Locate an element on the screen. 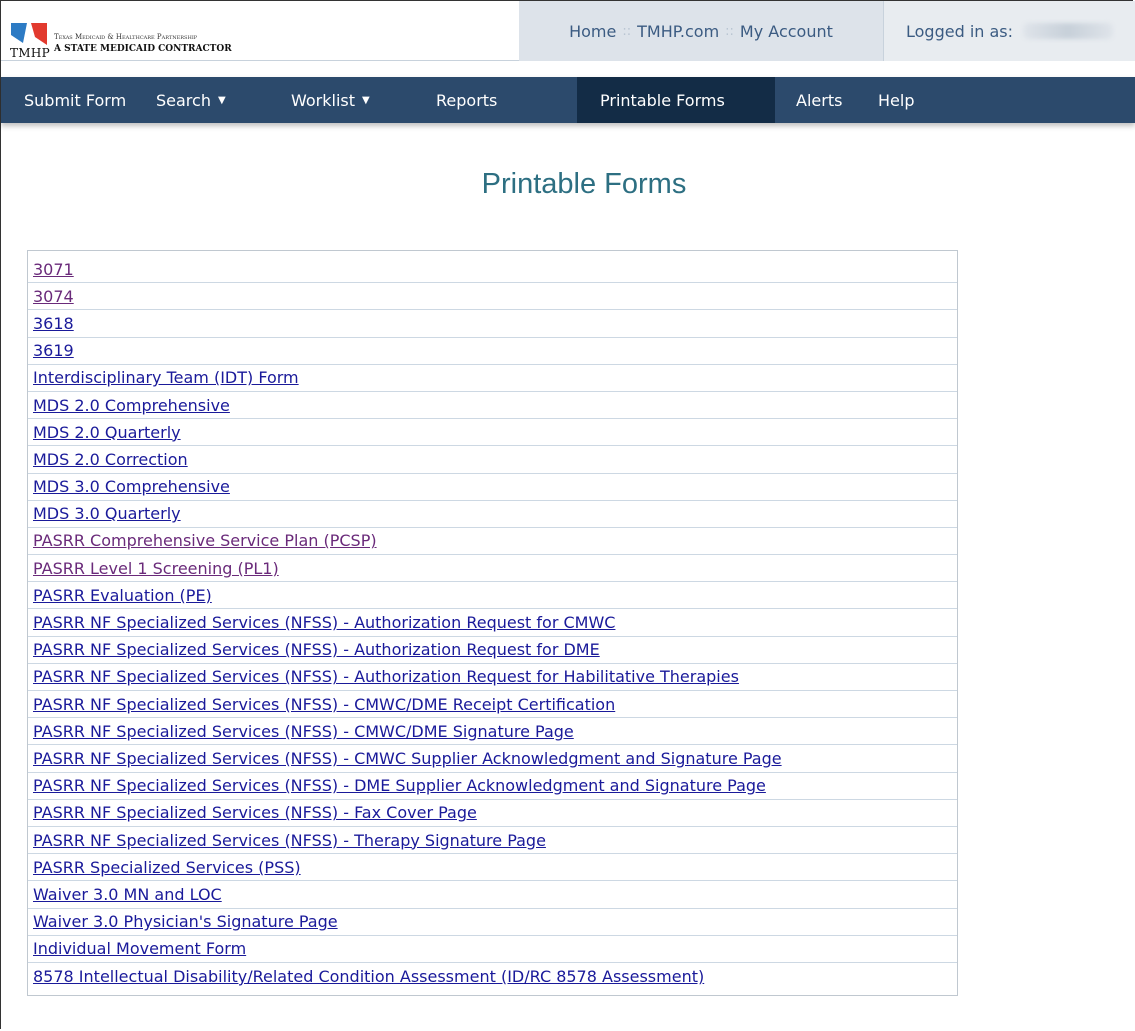 Image resolution: width=1135 pixels, height=1031 pixels. nav-label: Worklist is located at coordinates (323, 100).